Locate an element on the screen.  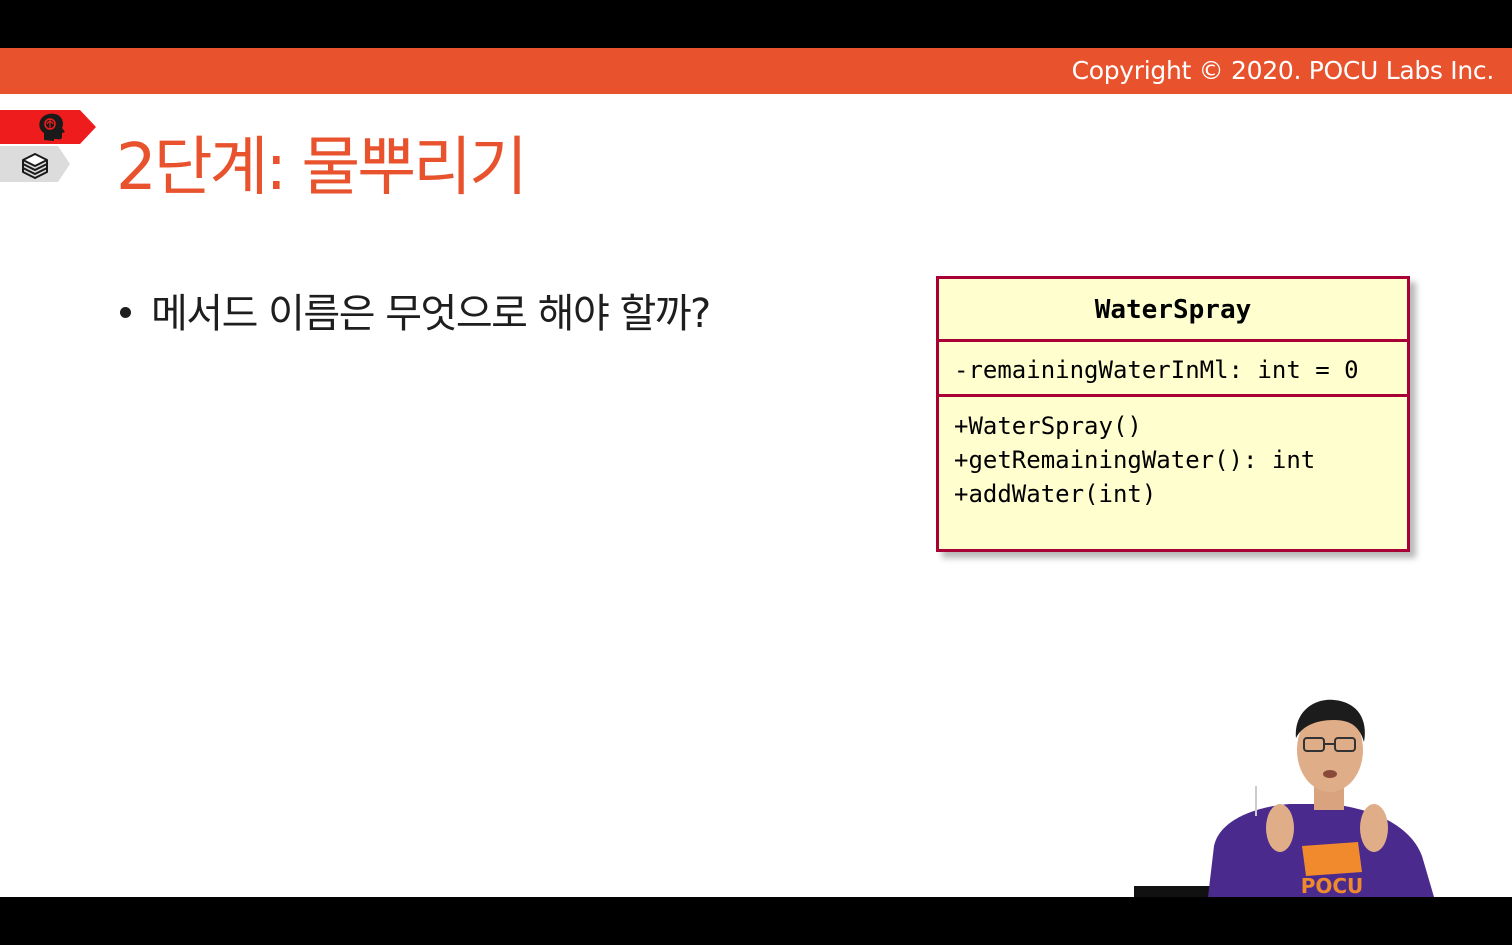
presenter-video: POCU is located at coordinates (1284, 798).